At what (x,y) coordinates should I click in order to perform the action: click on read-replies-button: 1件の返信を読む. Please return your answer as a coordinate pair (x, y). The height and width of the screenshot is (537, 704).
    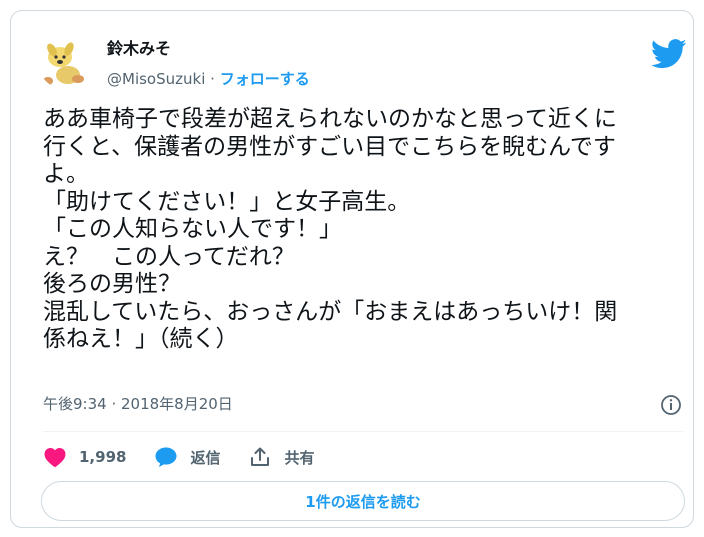
    Looking at the image, I should click on (363, 501).